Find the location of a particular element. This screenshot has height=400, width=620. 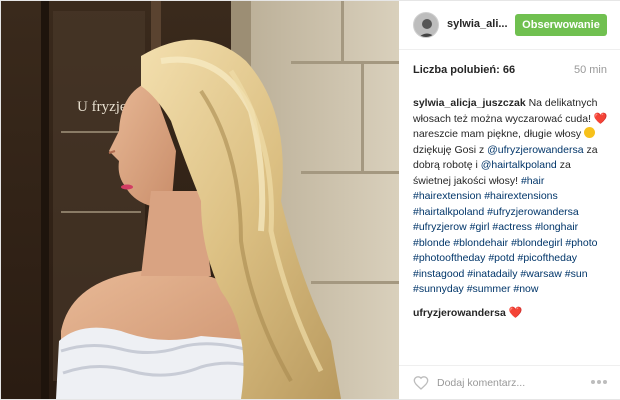

post-header: sylwia_ali... Obserwowanie is located at coordinates (509, 25).